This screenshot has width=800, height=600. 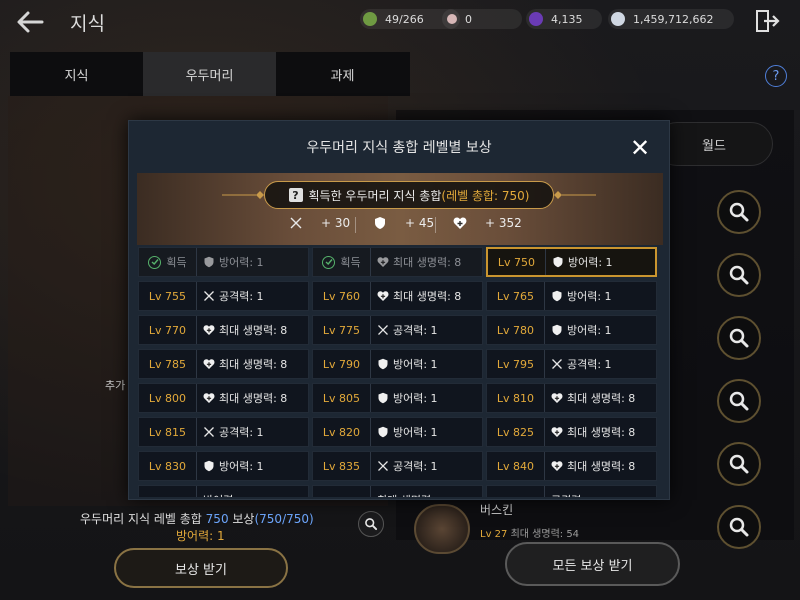 I want to click on reward-cell: Lv 775 공격력: 1, so click(x=397, y=330).